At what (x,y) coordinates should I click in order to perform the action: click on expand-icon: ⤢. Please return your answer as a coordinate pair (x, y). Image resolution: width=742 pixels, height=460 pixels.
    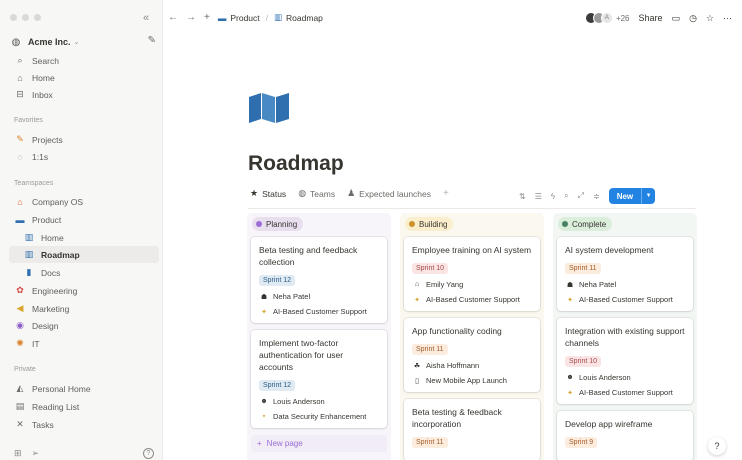
    Looking at the image, I should click on (581, 196).